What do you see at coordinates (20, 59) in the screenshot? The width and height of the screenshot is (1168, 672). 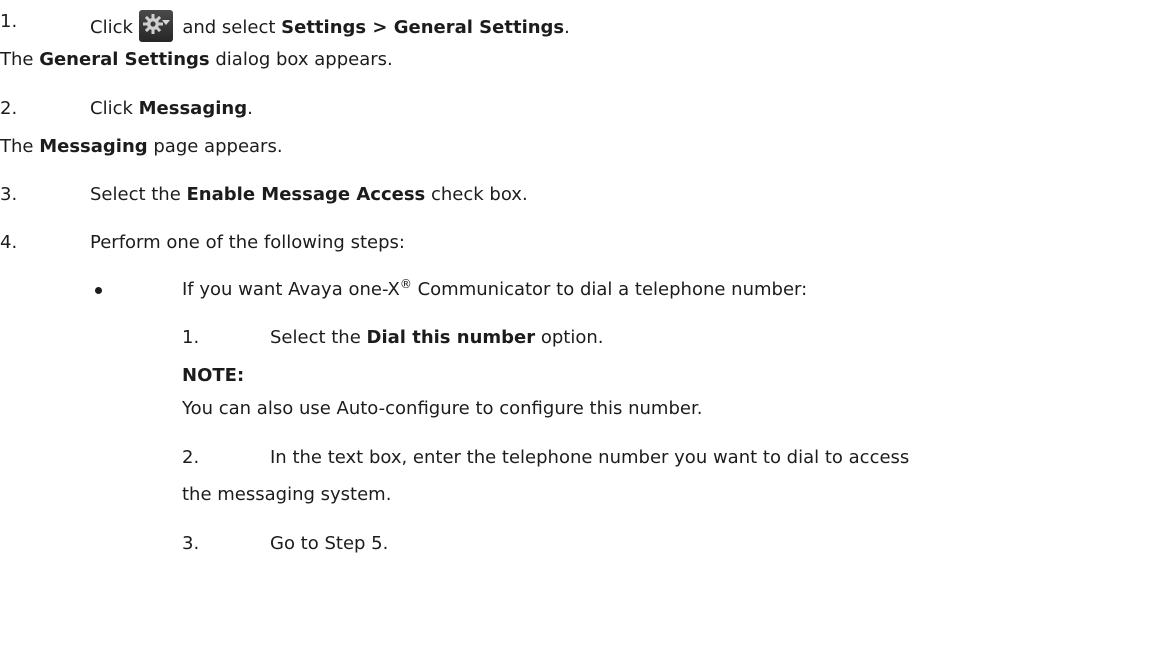 I see `result-1-pre: The` at bounding box center [20, 59].